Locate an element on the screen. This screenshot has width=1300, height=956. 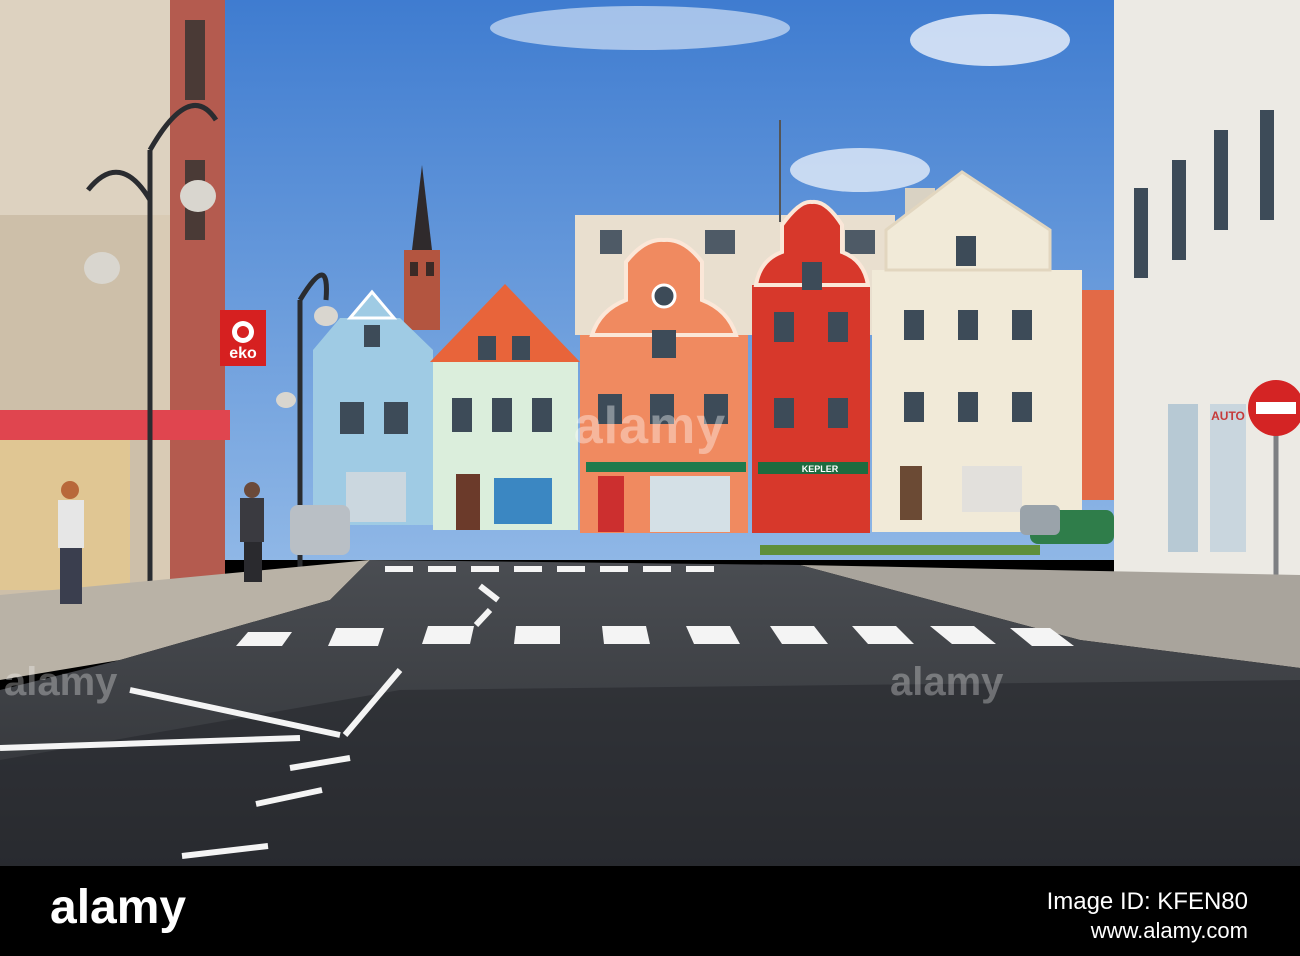
eko-sign: eko is located at coordinates (243, 338).